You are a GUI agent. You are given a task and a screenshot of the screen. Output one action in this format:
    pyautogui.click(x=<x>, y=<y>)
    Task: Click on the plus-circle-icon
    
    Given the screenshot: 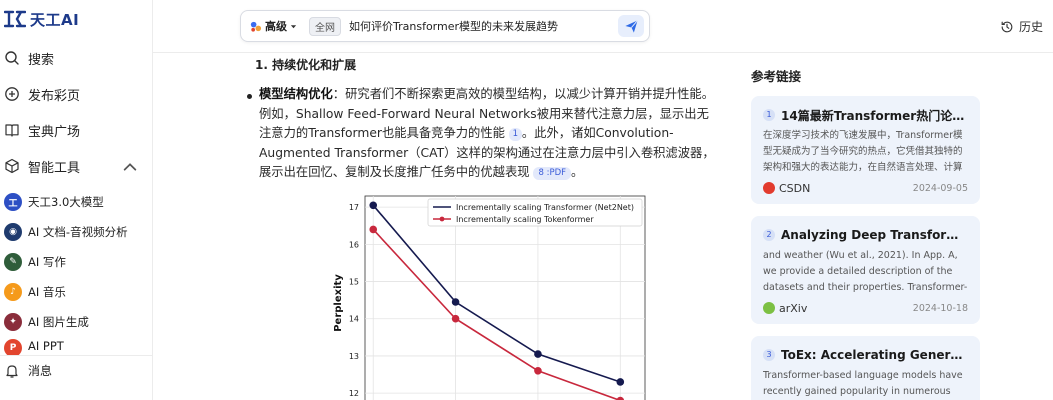 What is the action you would take?
    pyautogui.click(x=12, y=94)
    